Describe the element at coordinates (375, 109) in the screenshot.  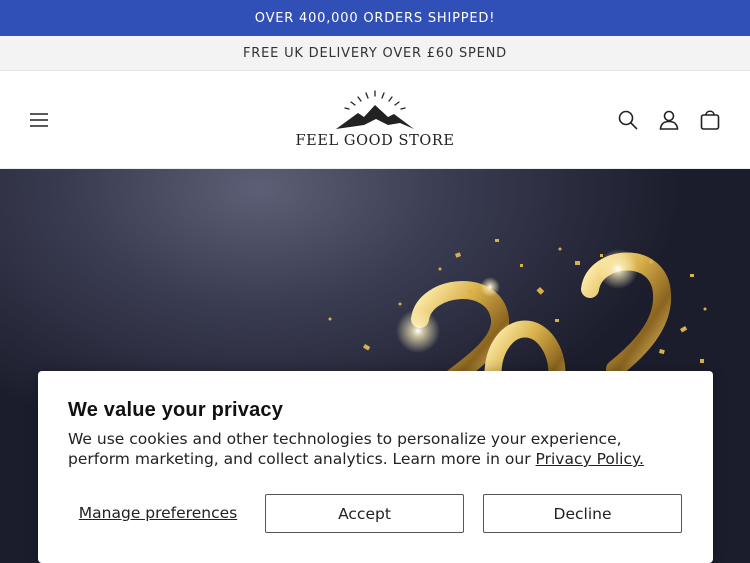
I see `mountain-logo-icon` at that location.